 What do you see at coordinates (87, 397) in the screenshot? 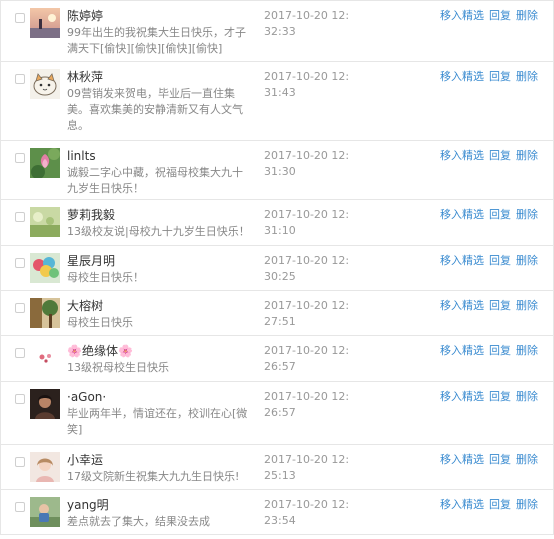
I see `commenter-name: ·aGon·` at bounding box center [87, 397].